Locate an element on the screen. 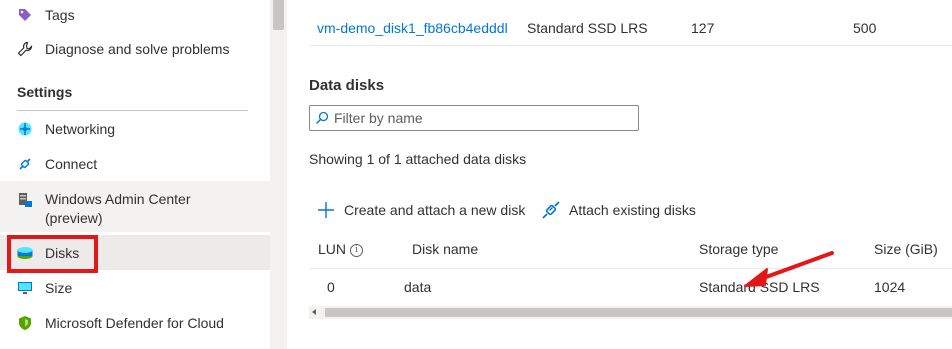 This screenshot has height=349, width=952. showing-count-text: Showing 1 of 1 attached data disks is located at coordinates (418, 159).